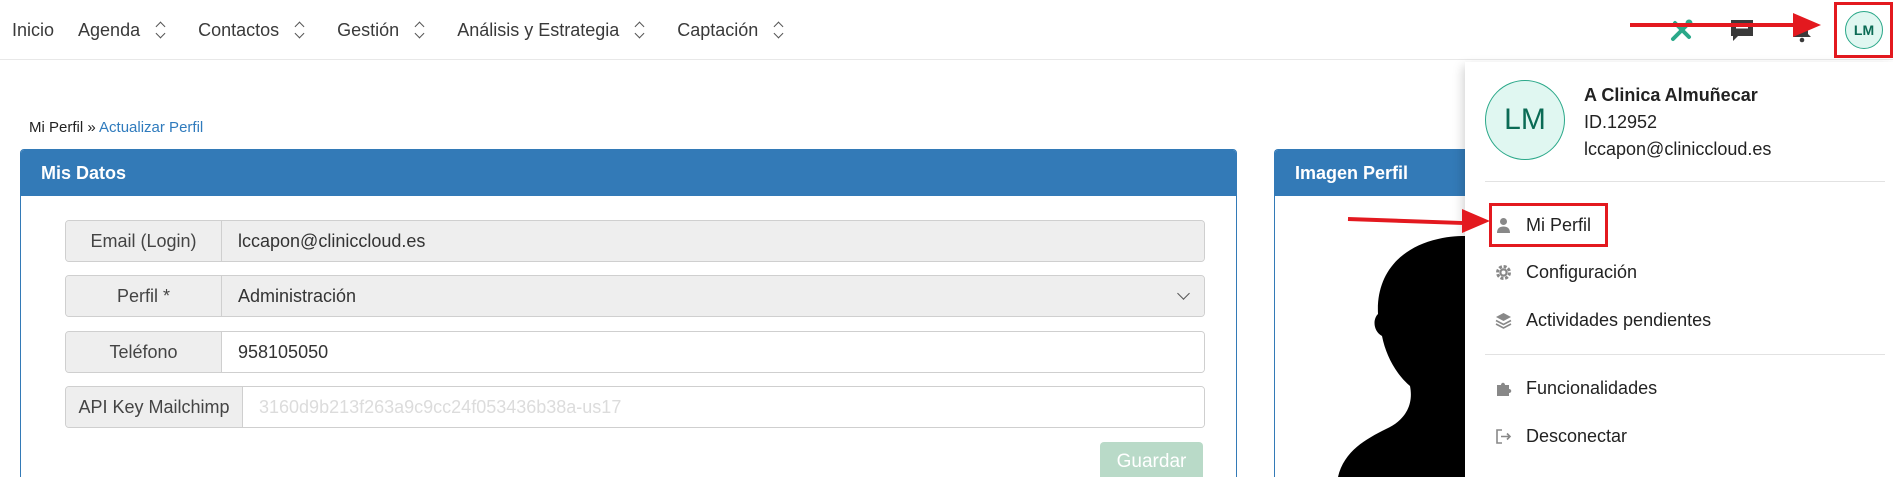  Describe the element at coordinates (239, 29) in the screenshot. I see `nav-contactos-label: Contactos` at that location.